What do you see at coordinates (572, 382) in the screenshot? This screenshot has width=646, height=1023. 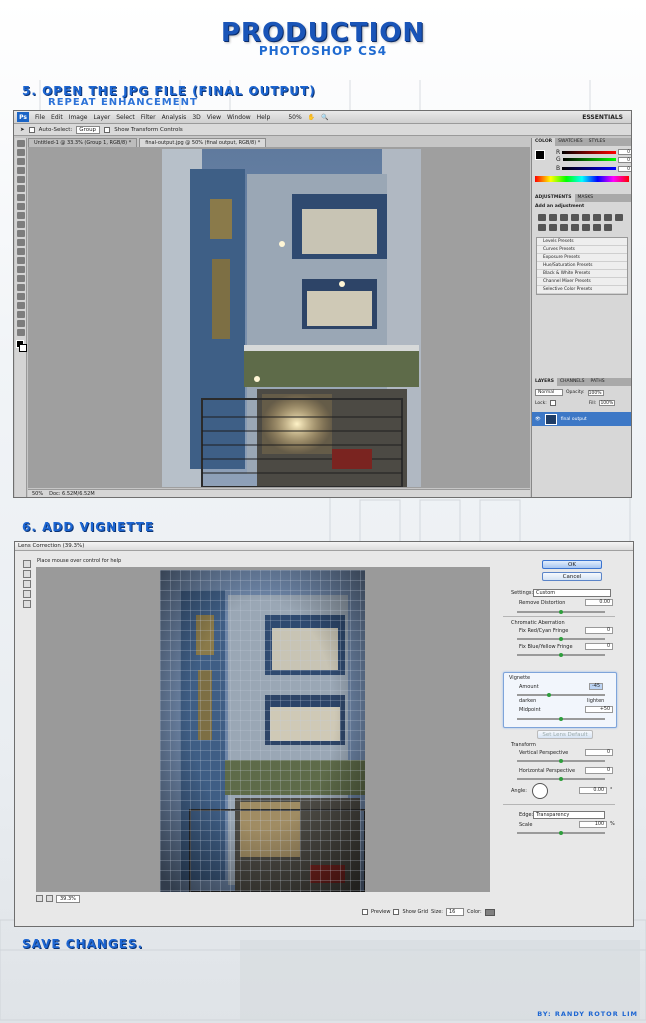 I see `tab-channels: CHANNELS` at bounding box center [572, 382].